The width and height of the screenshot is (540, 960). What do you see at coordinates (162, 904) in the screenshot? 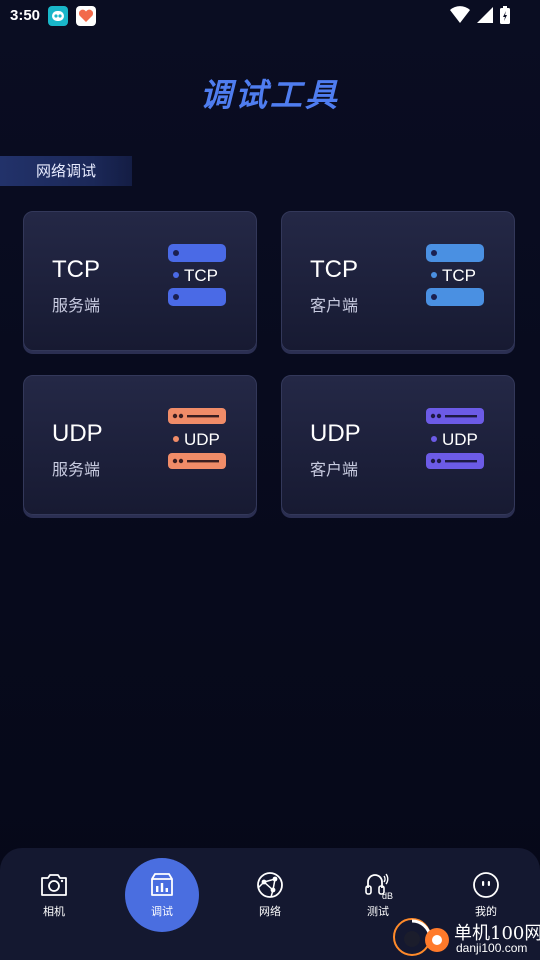
I see `nav-item-debug: 调试` at bounding box center [162, 904].